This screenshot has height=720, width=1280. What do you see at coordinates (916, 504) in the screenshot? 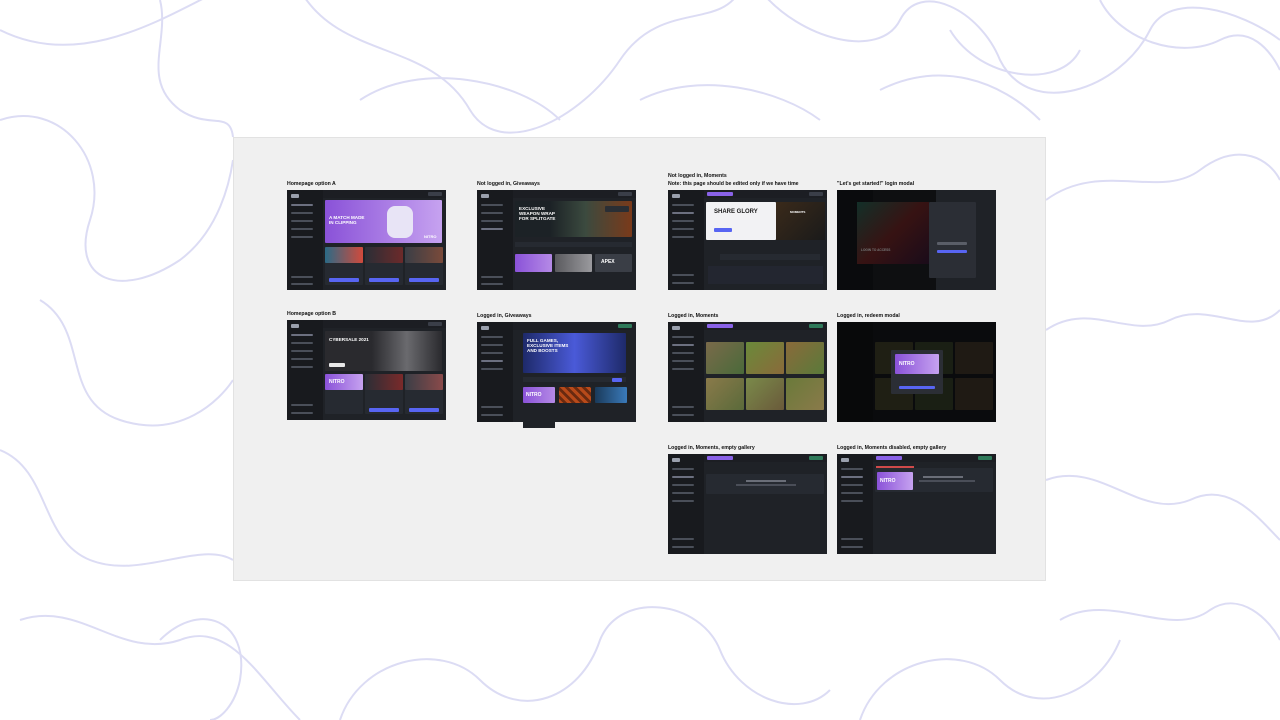
I see `screen-moments-disabled-empty: NITRO` at bounding box center [916, 504].